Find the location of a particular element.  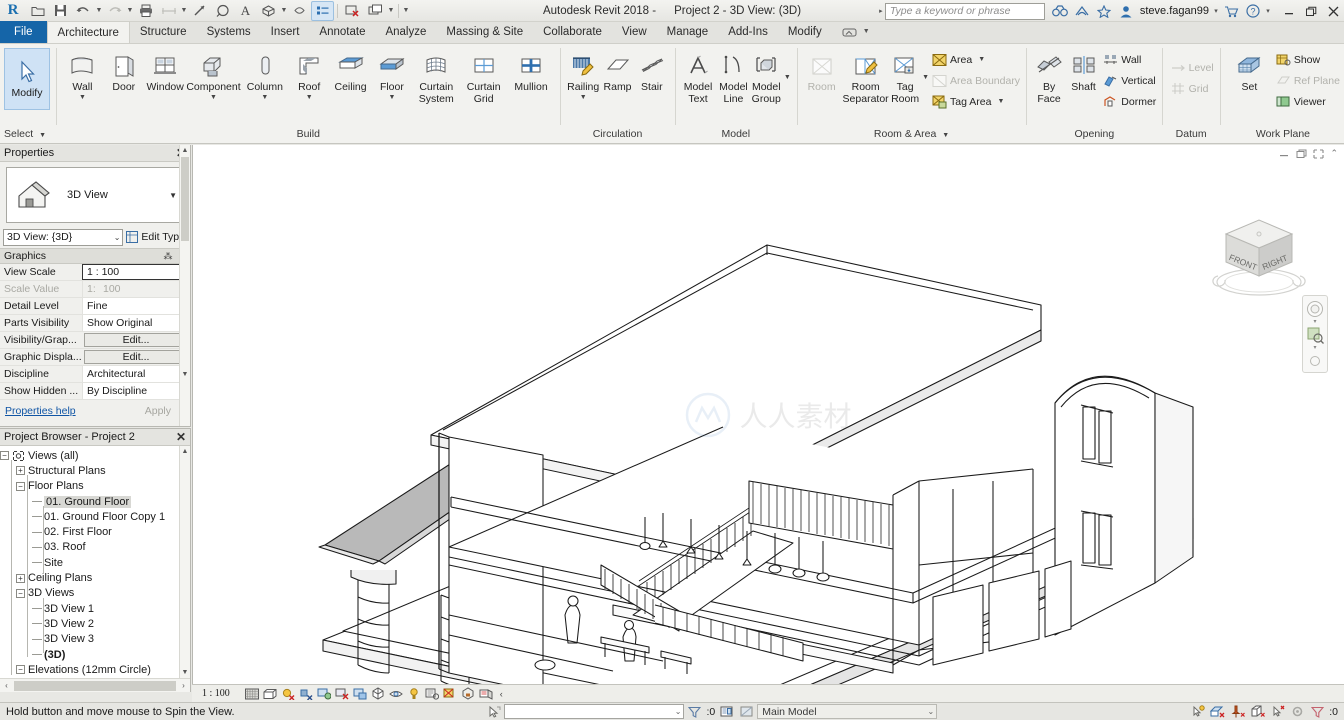

tab-massing-site: Massing & Site is located at coordinates (484, 32).